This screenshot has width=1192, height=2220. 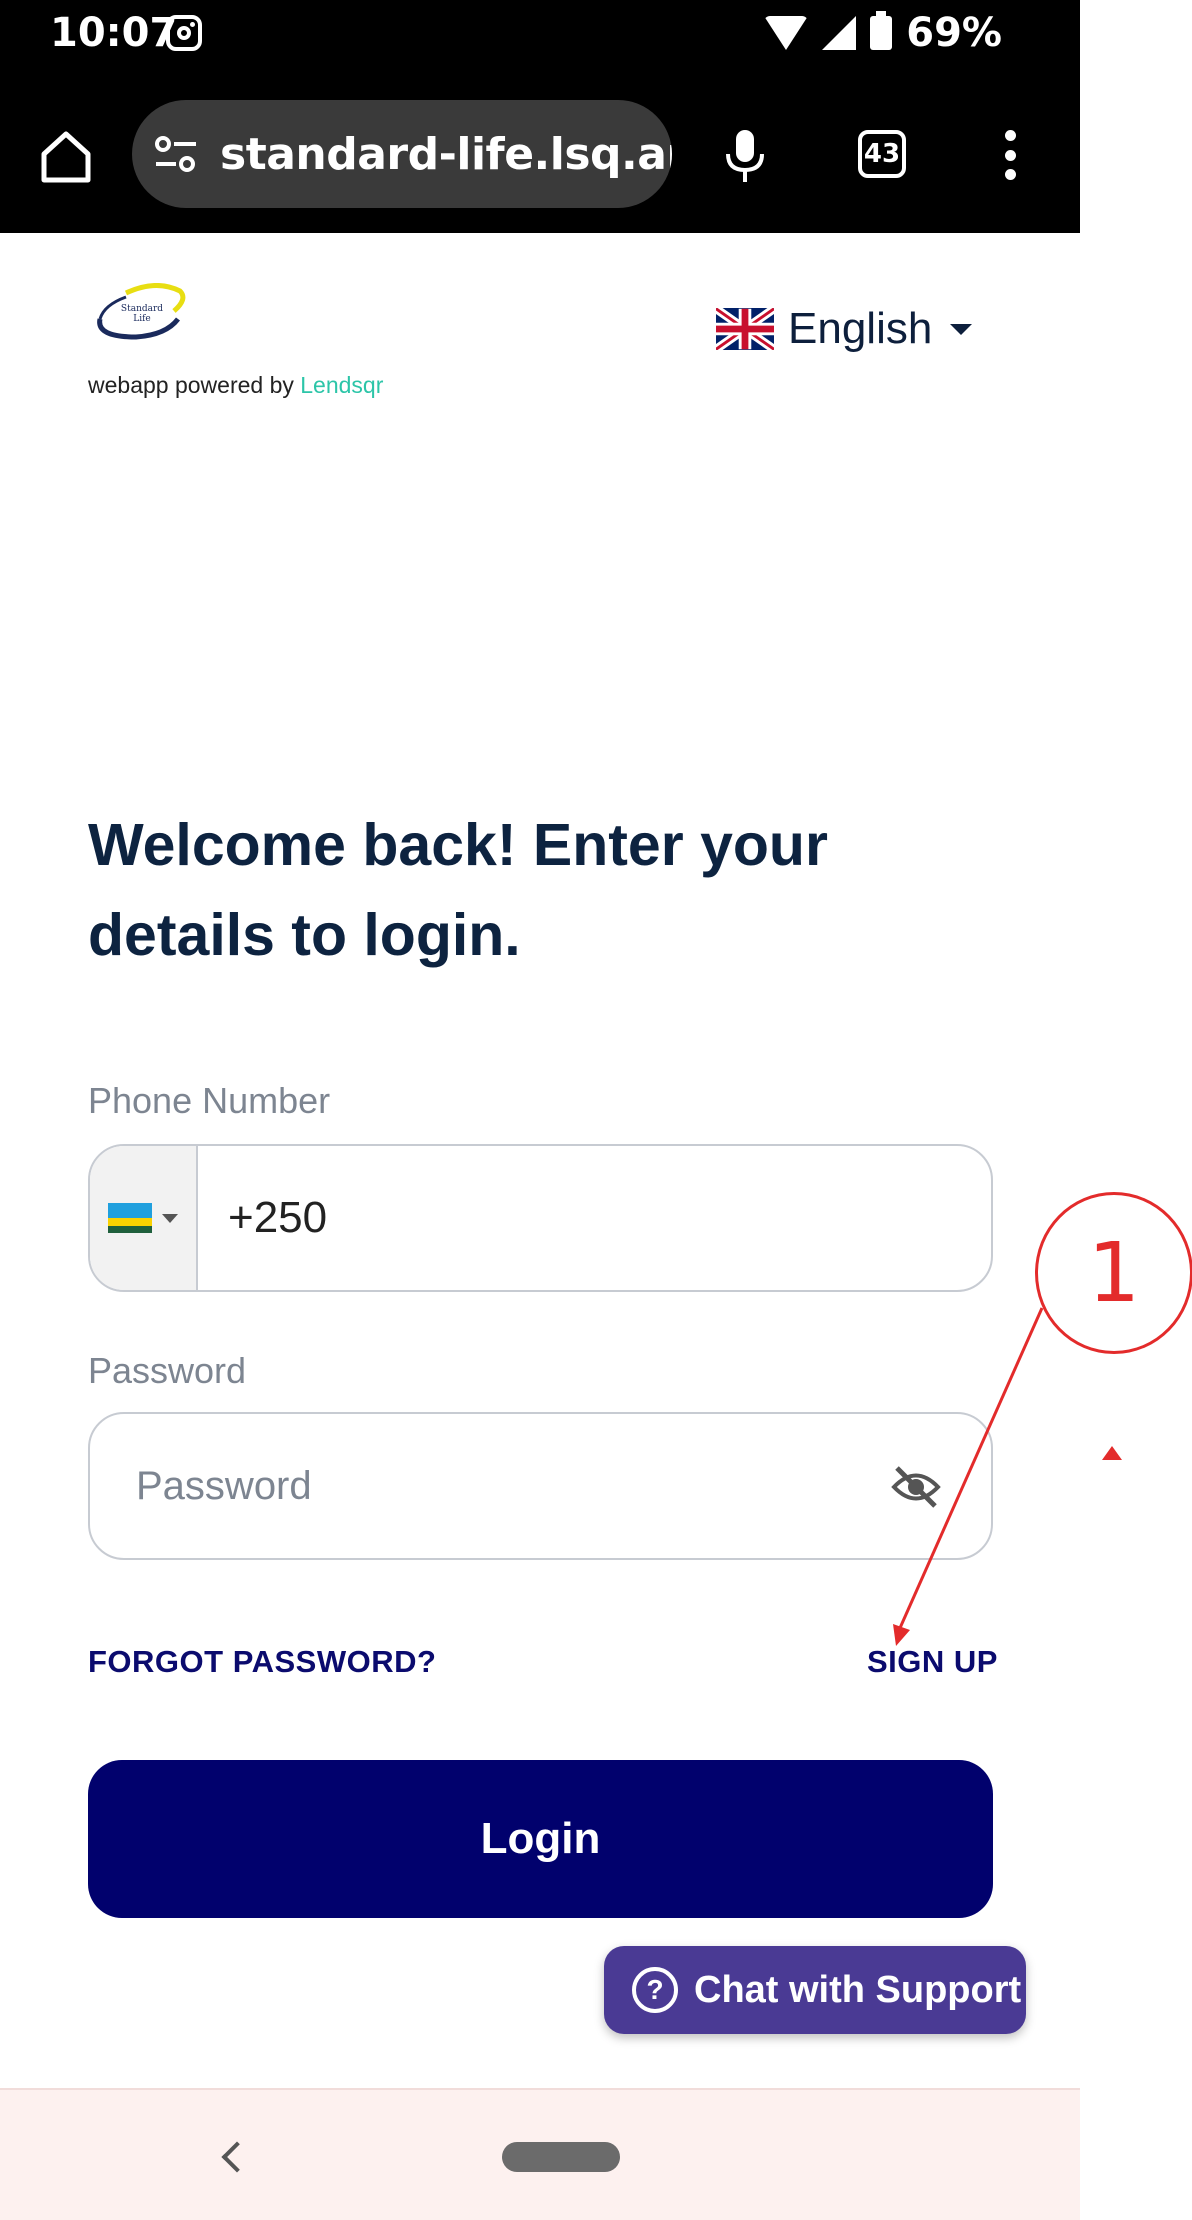 I want to click on address-bar: standard-life.lsq.app/, so click(x=402, y=154).